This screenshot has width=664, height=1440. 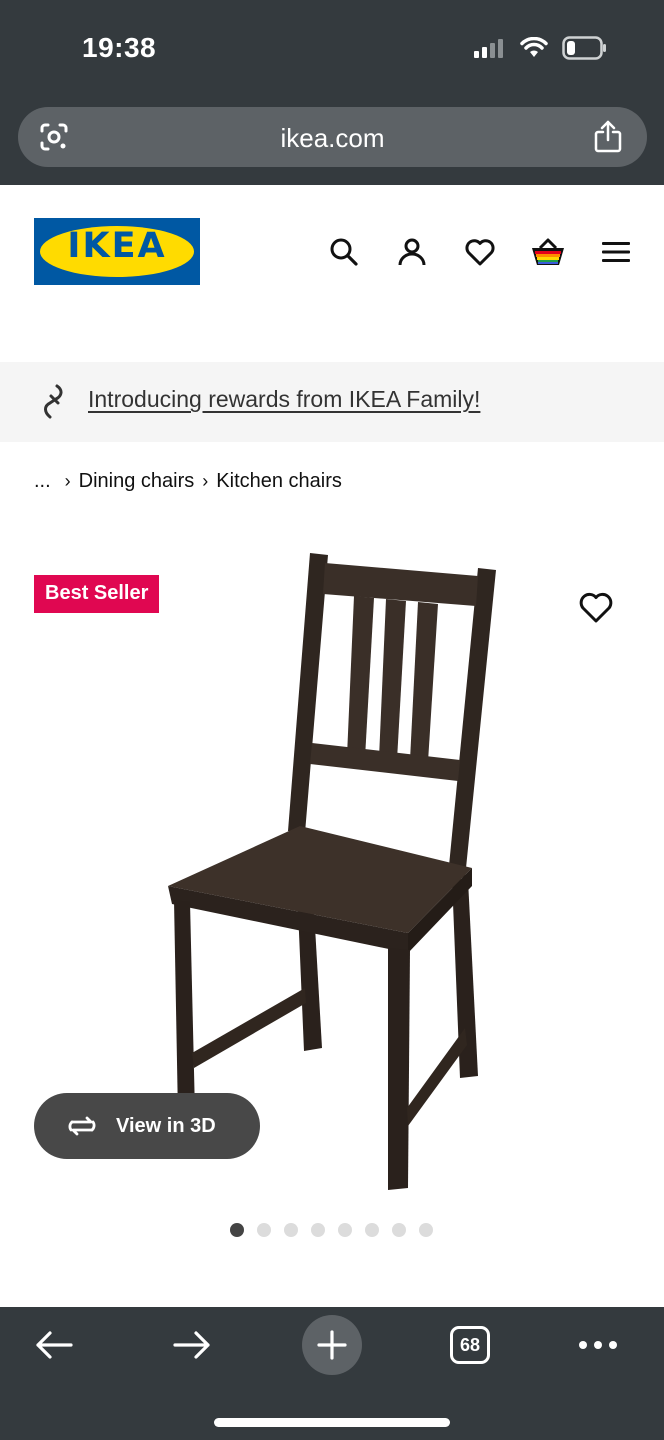 What do you see at coordinates (534, 47) in the screenshot?
I see `wifi-icon` at bounding box center [534, 47].